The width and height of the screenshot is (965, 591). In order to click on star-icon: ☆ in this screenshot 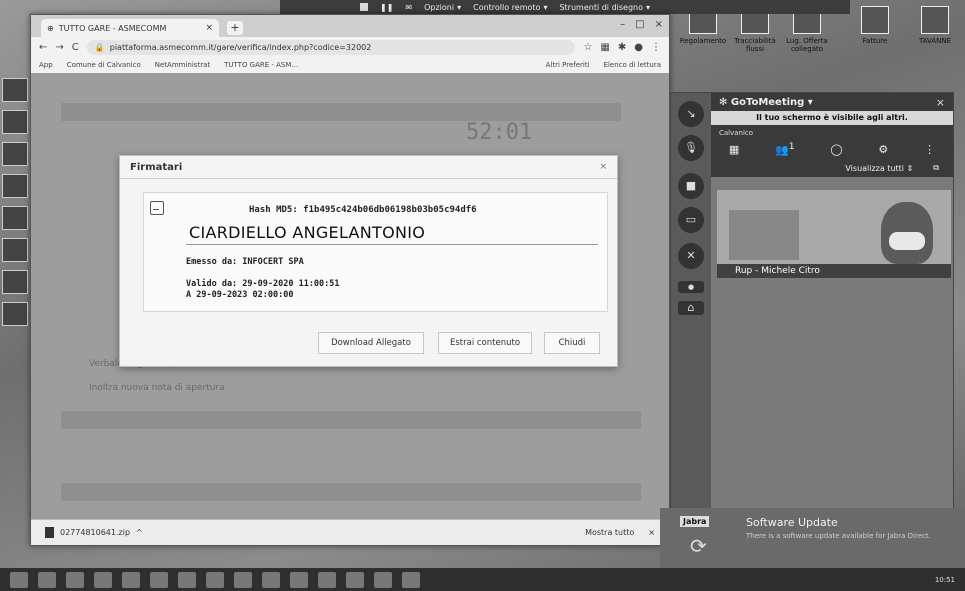, I will do `click(587, 47)`.